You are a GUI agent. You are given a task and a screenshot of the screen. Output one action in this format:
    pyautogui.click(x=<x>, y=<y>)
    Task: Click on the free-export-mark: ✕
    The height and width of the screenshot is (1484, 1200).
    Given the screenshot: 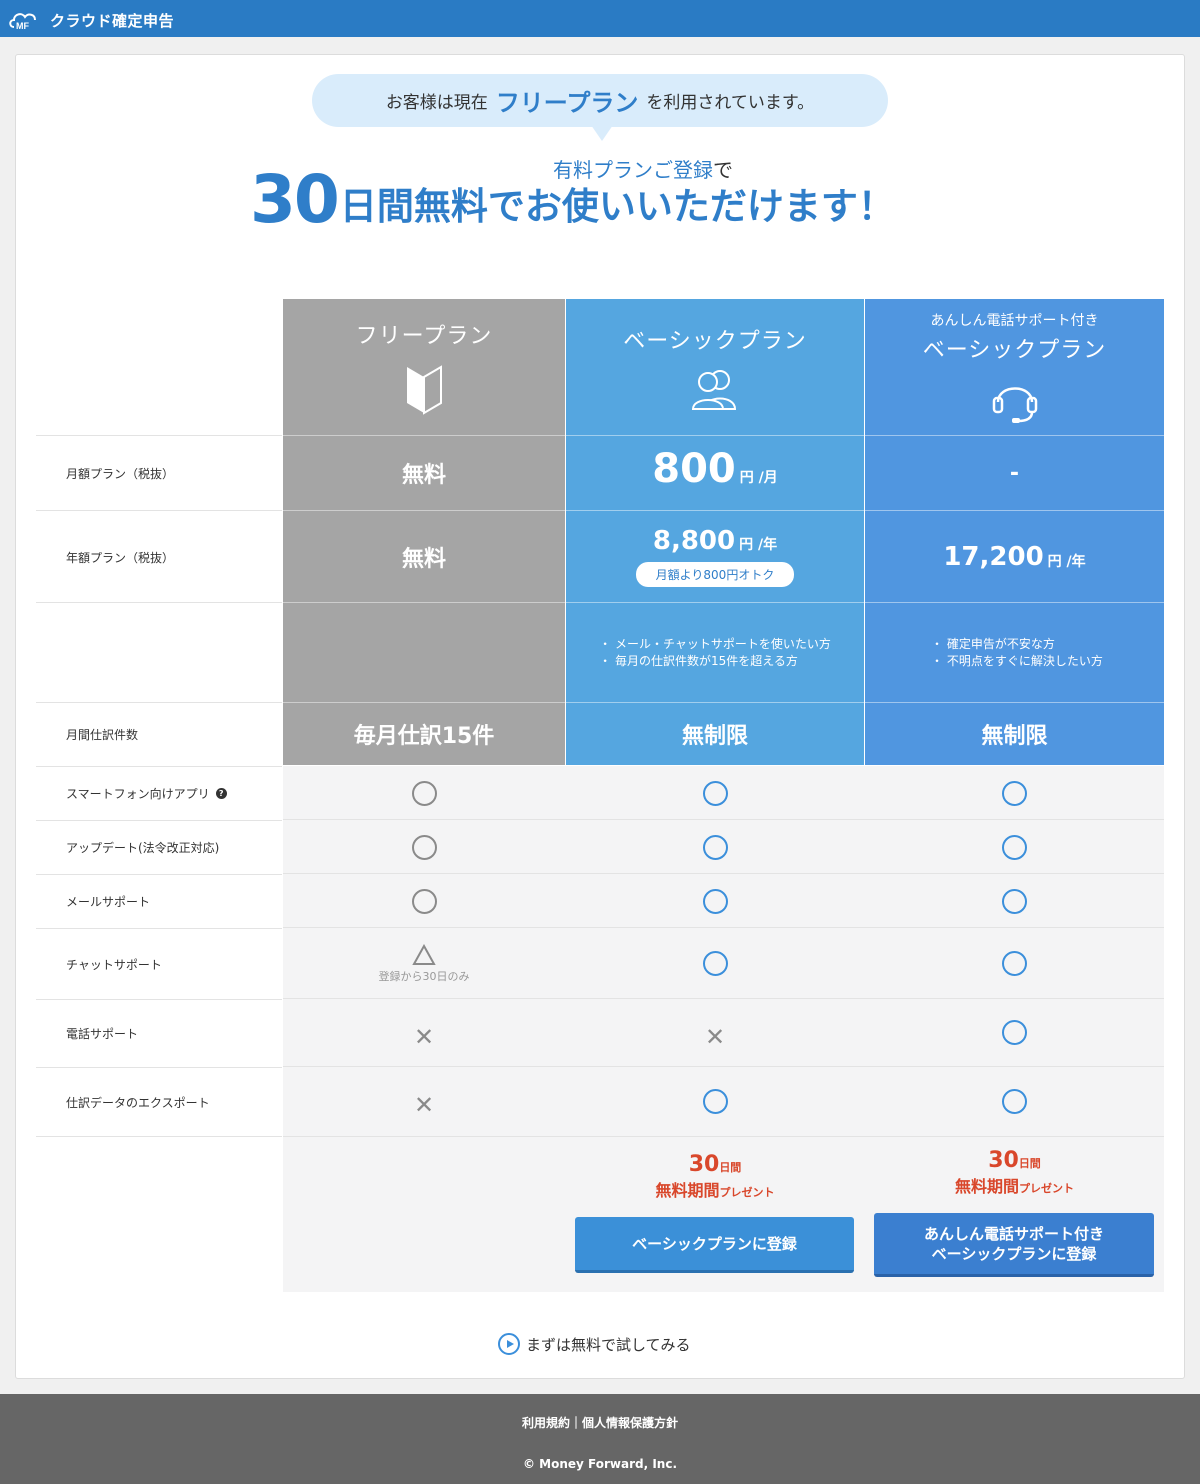 What is the action you would take?
    pyautogui.click(x=424, y=1105)
    